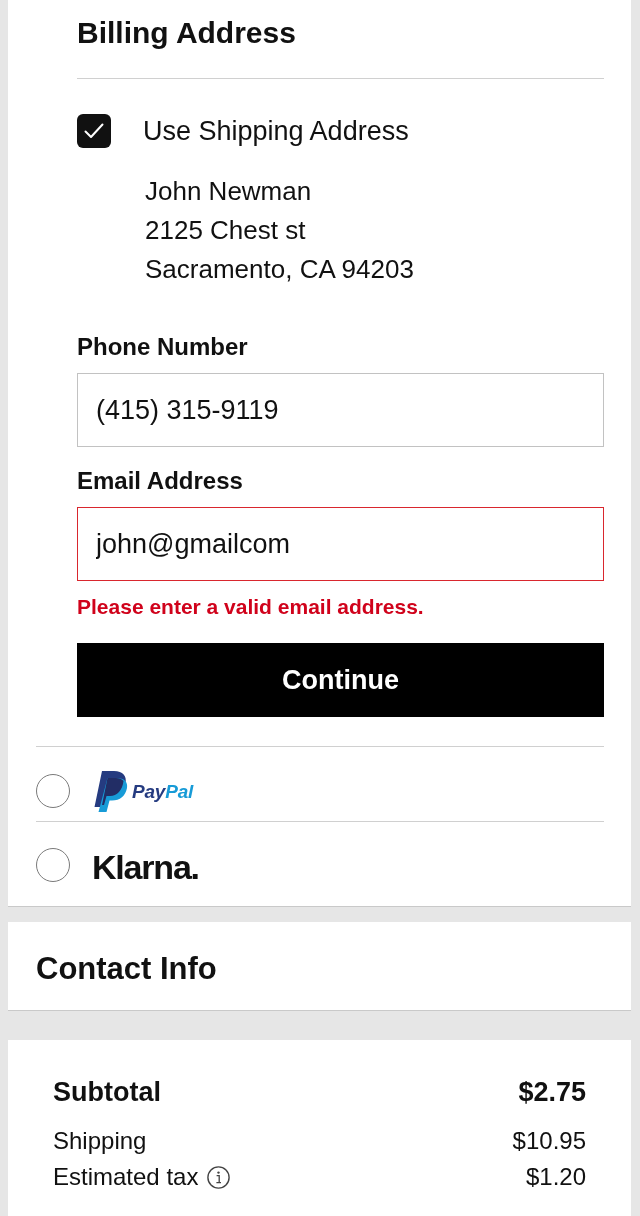 The width and height of the screenshot is (640, 1216). What do you see at coordinates (225, 230) in the screenshot?
I see `address-line: 2125 Chest st` at bounding box center [225, 230].